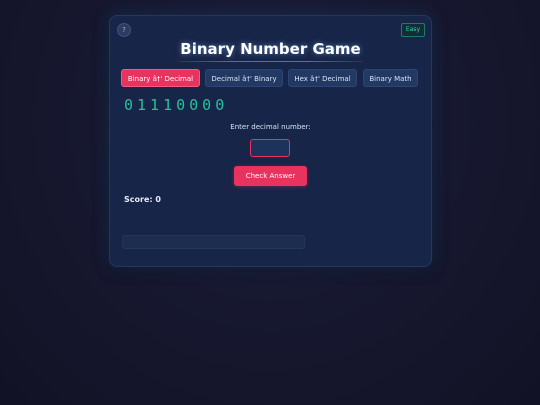 The width and height of the screenshot is (540, 405). I want to click on answer-prompt: Enter decimal number:, so click(270, 127).